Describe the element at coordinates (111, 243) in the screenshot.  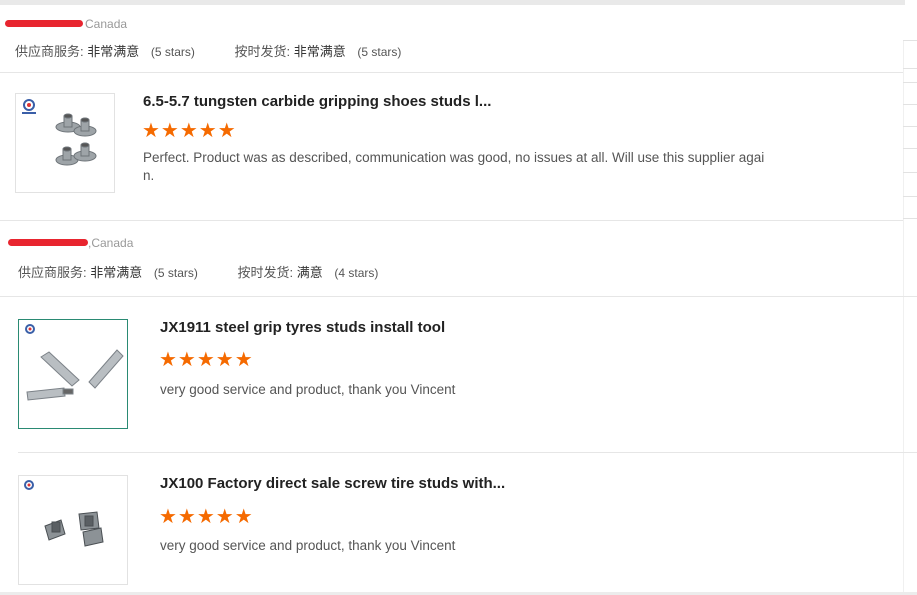
I see `buyer-country: ,Canada` at that location.